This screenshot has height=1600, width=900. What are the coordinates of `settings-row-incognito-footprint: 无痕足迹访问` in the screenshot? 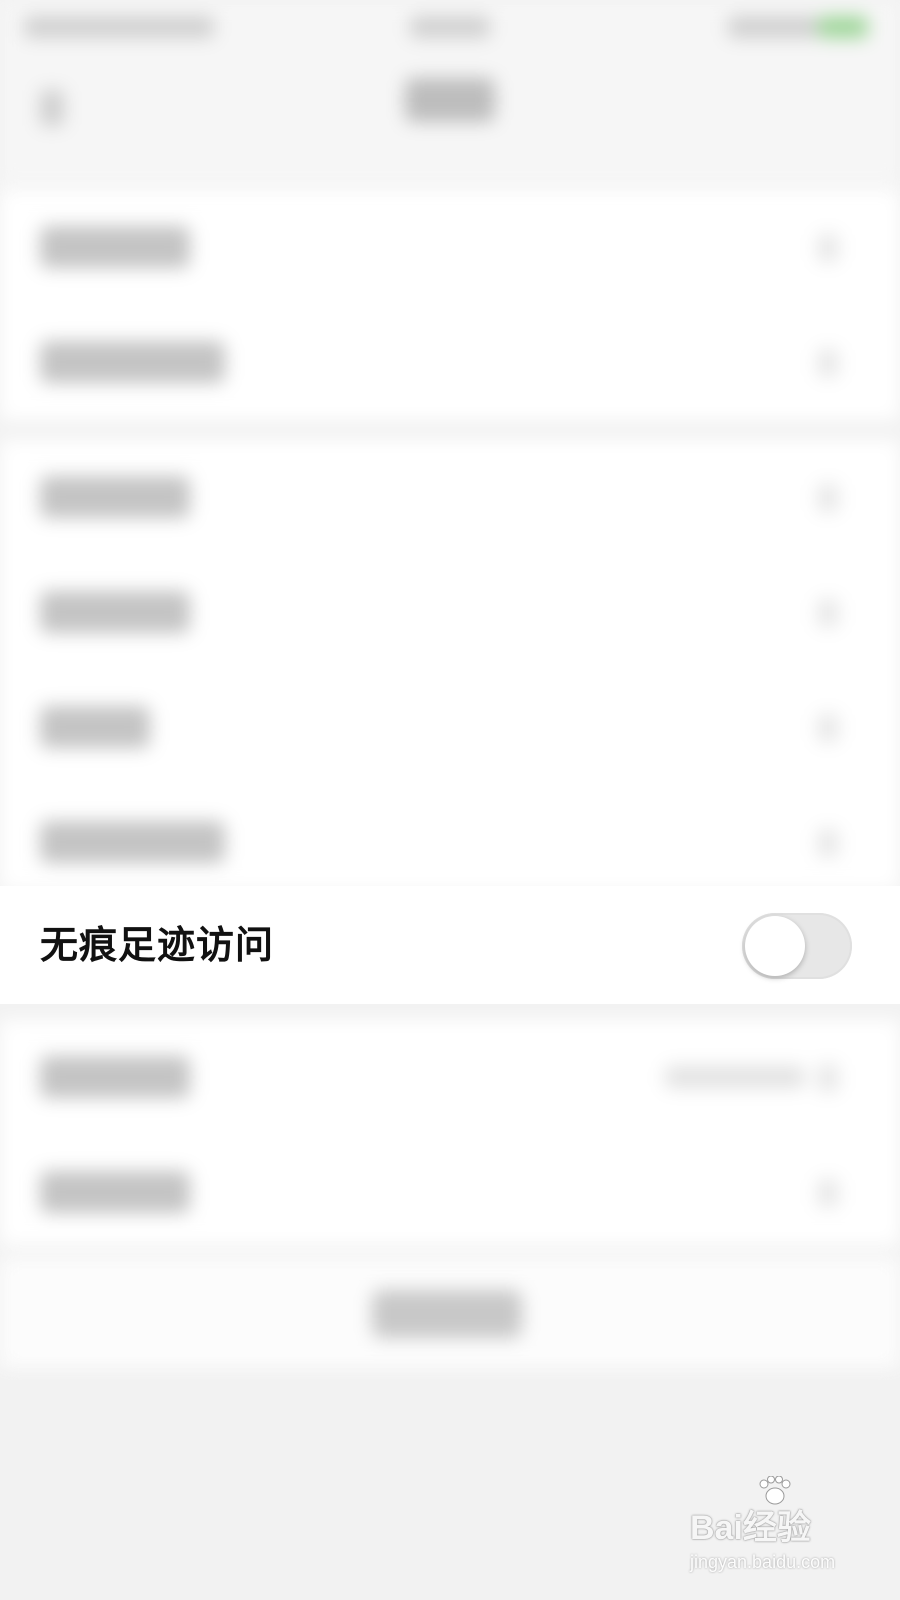 It's located at (450, 945).